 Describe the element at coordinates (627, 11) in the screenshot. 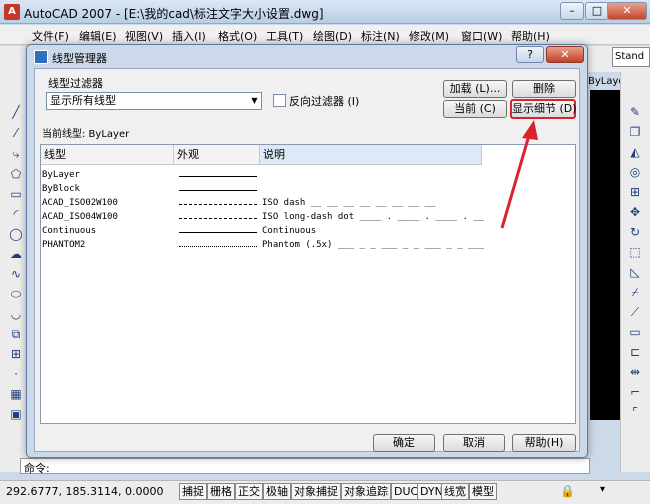

I see `close-window-button: ✕` at that location.